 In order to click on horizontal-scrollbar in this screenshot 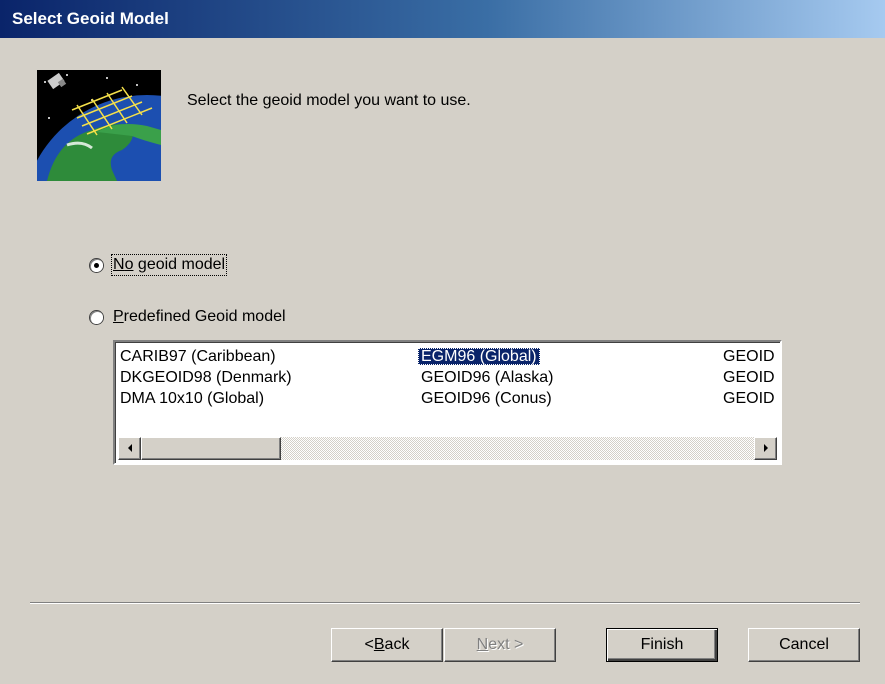, I will do `click(447, 448)`.